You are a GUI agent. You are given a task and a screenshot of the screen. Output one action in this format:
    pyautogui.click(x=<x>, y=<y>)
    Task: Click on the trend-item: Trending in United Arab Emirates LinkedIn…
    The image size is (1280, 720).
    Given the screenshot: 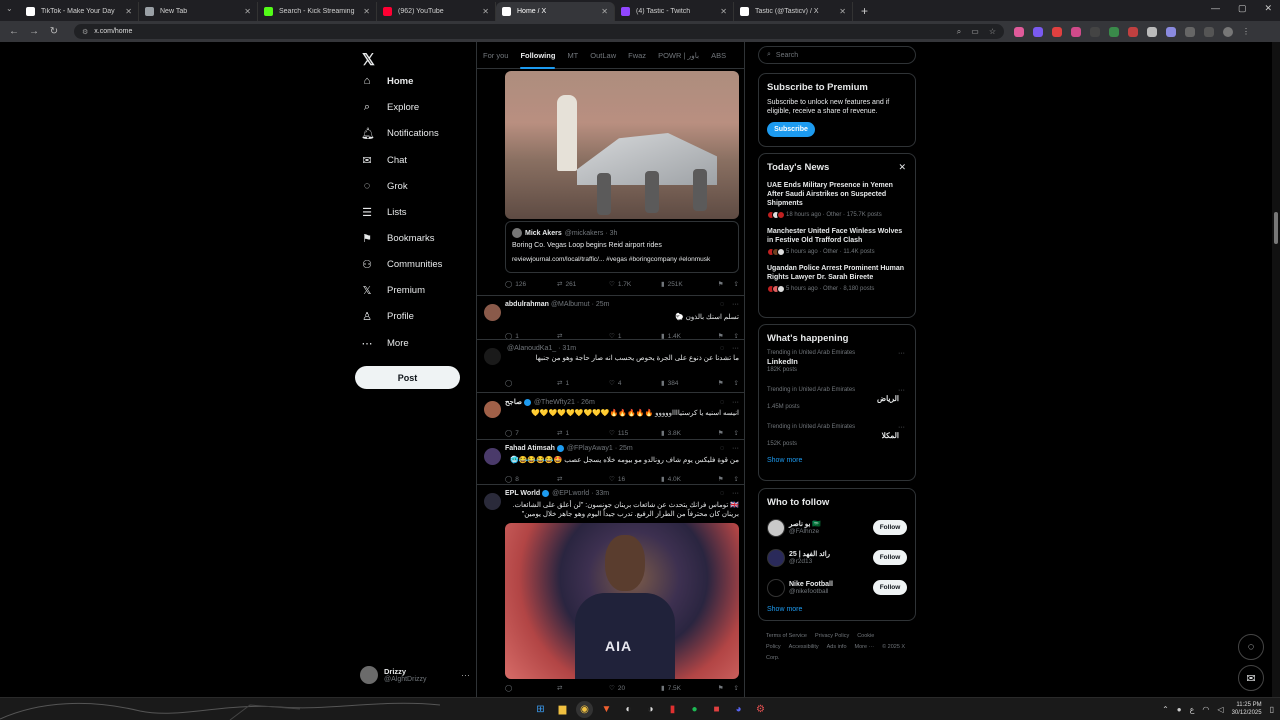 What is the action you would take?
    pyautogui.click(x=837, y=365)
    